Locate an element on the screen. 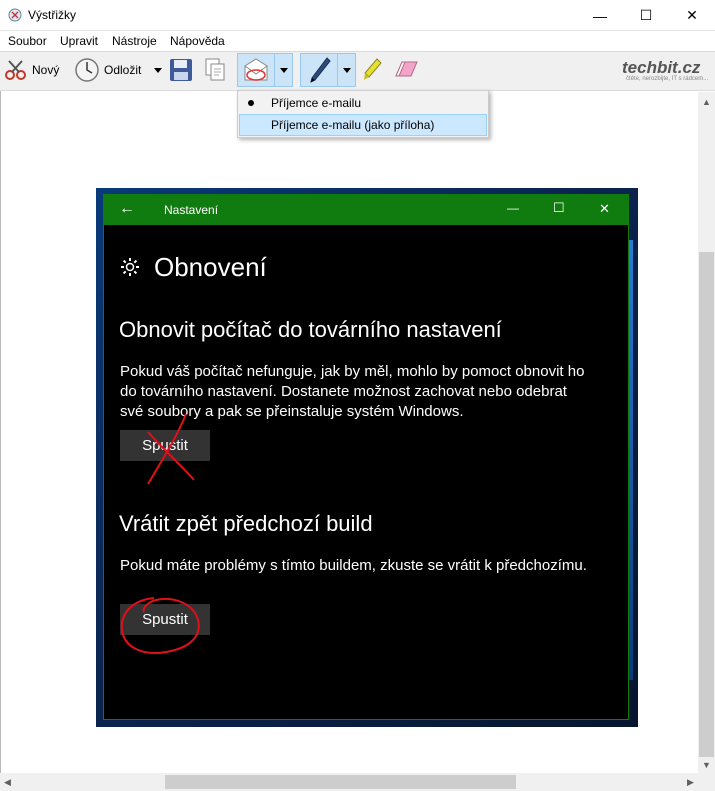  pen-icon is located at coordinates (320, 70).